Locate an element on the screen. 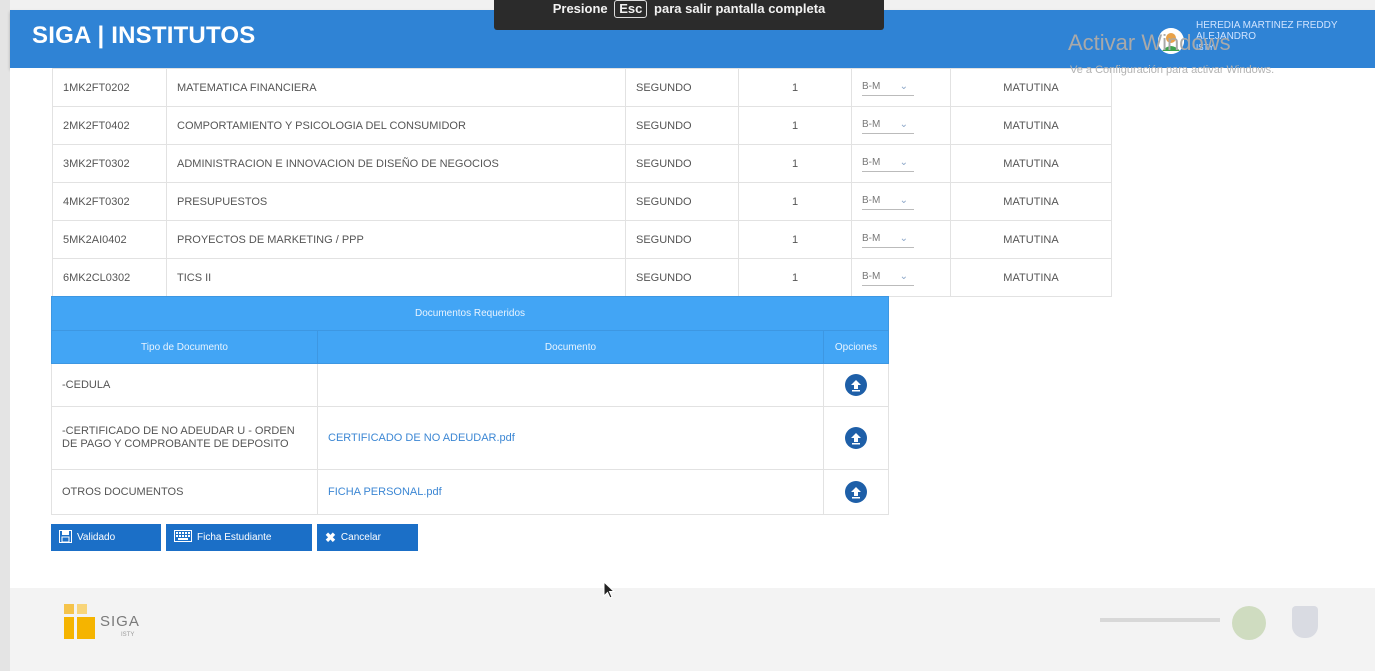 The image size is (1375, 671). close-icon: ✖ is located at coordinates (330, 537).